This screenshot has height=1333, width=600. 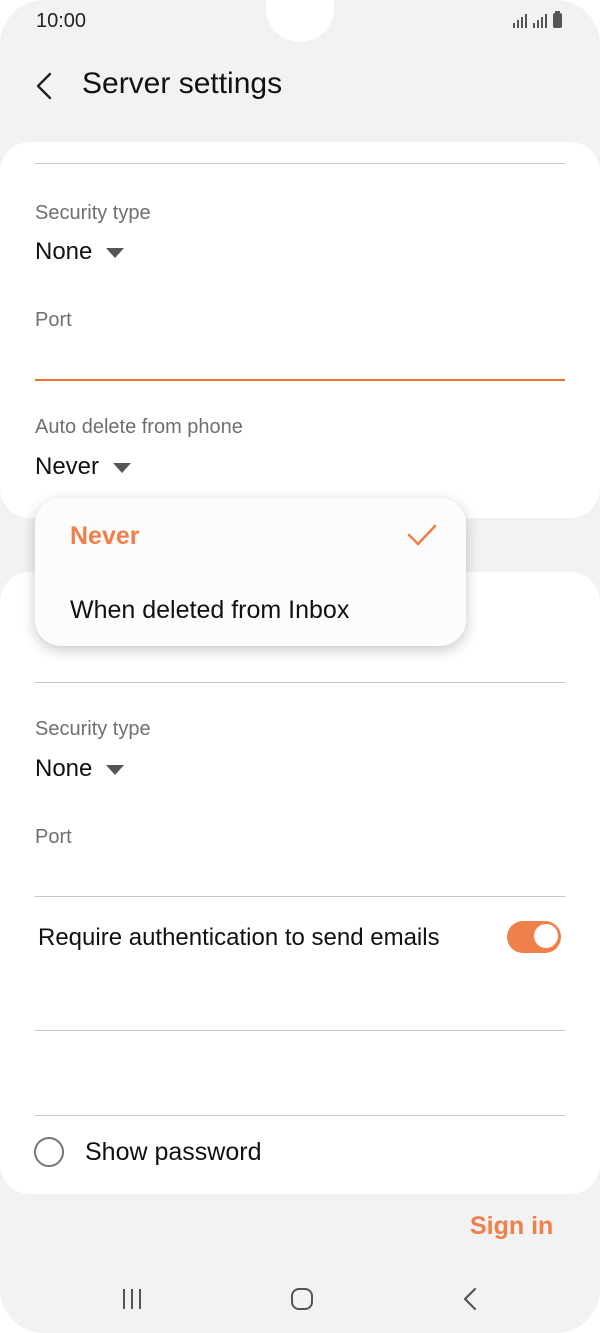 I want to click on require-auth-toggle, so click(x=534, y=937).